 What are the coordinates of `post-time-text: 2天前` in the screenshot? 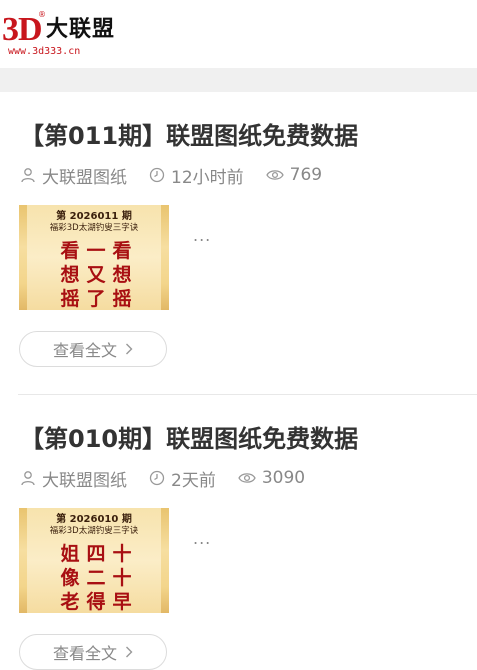 It's located at (193, 480).